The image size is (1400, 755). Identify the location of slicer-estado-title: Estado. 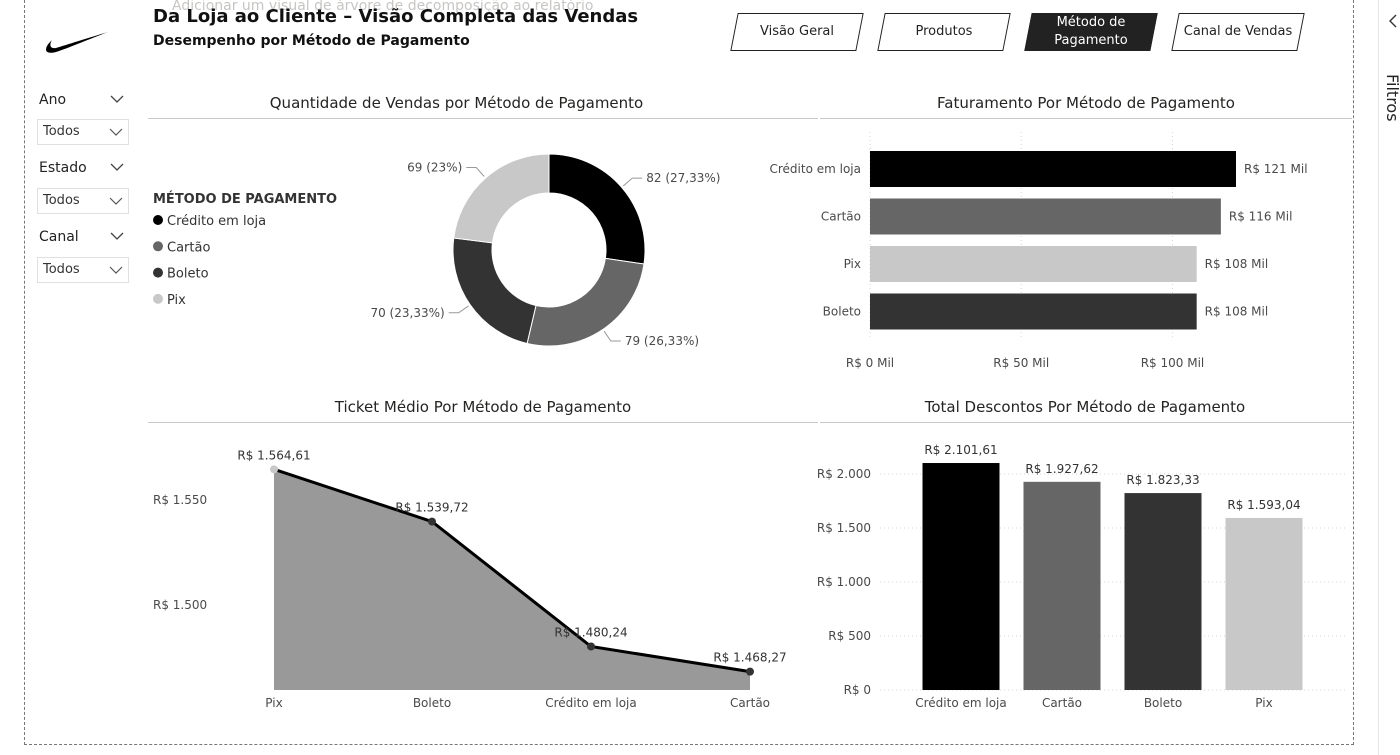
(63, 168).